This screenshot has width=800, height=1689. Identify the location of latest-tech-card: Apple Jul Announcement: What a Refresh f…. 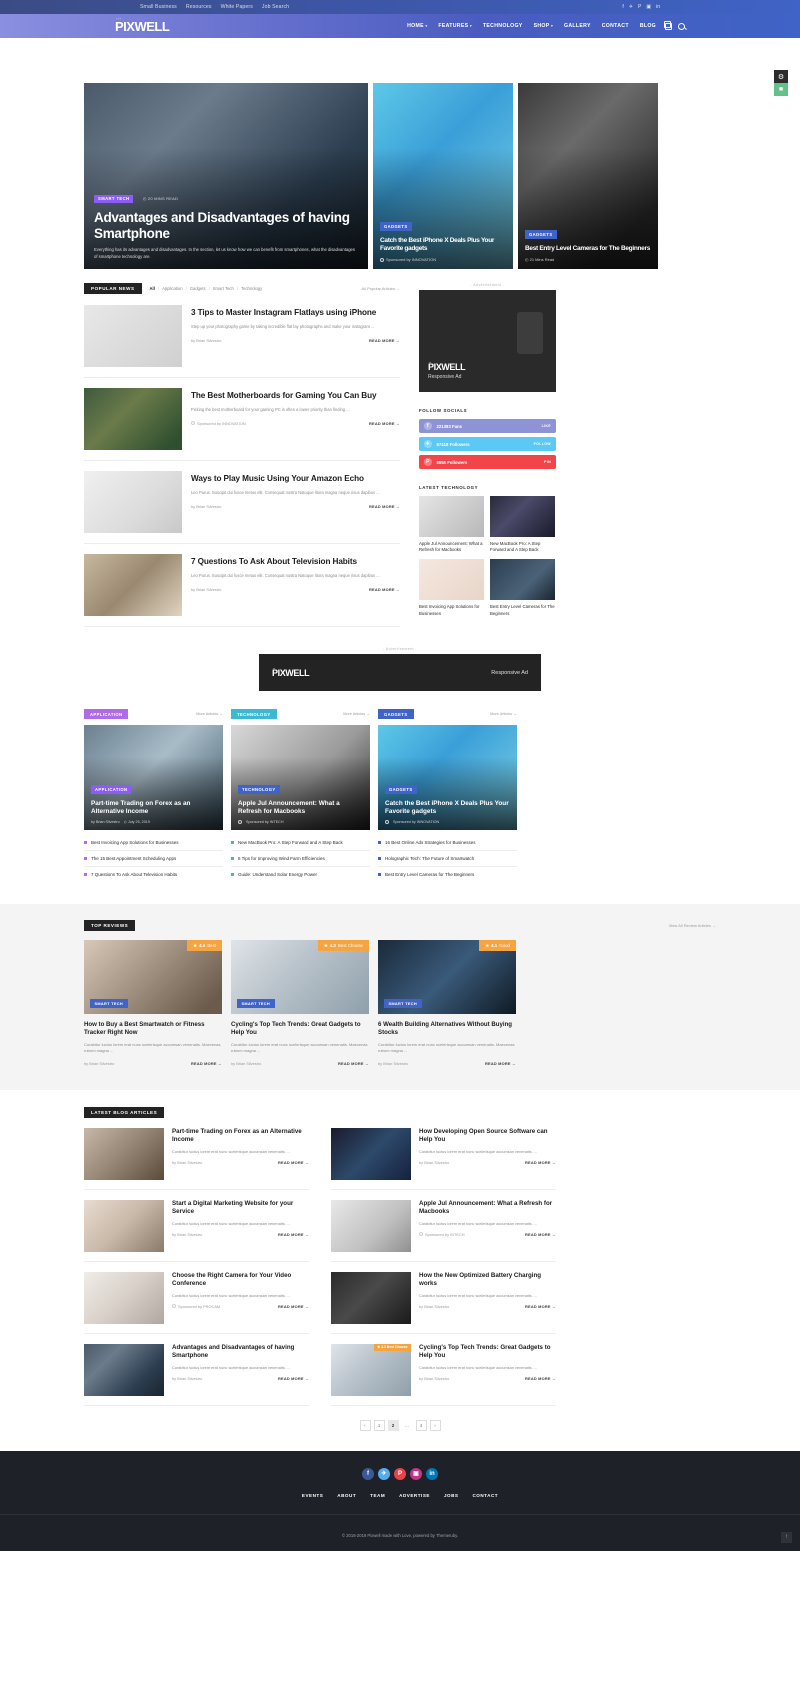
(451, 524).